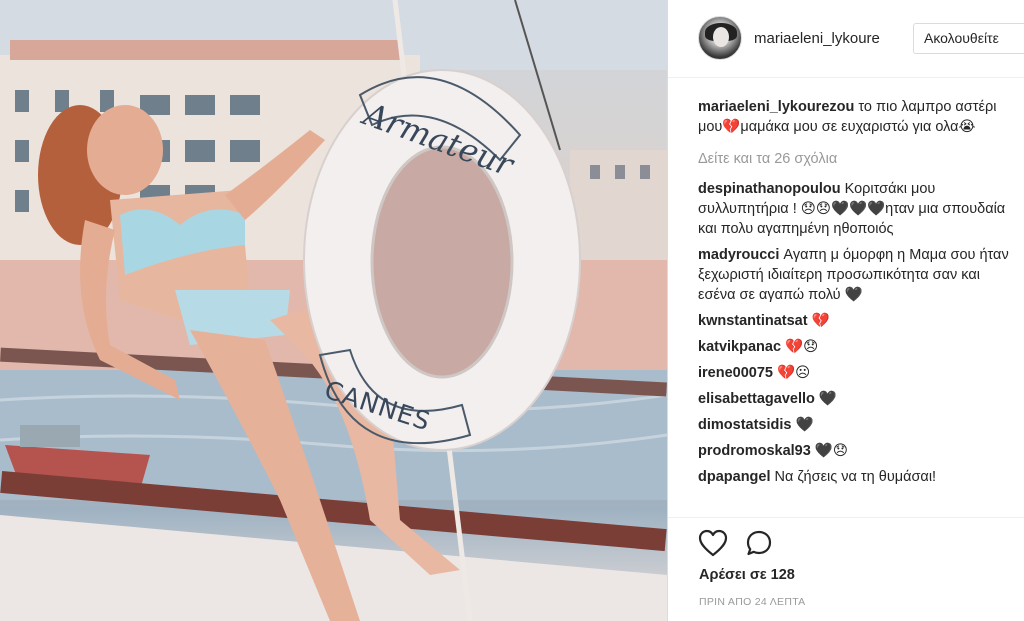 The width and height of the screenshot is (1024, 621). What do you see at coordinates (791, 373) in the screenshot?
I see `comment-text: 💔☹` at bounding box center [791, 373].